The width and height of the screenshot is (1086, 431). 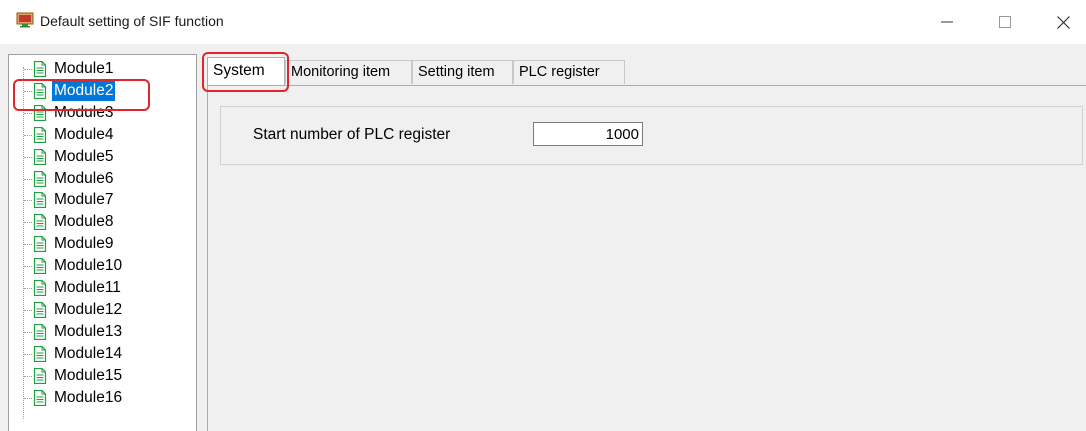 I want to click on tree-item-label: Module1, so click(x=84, y=68).